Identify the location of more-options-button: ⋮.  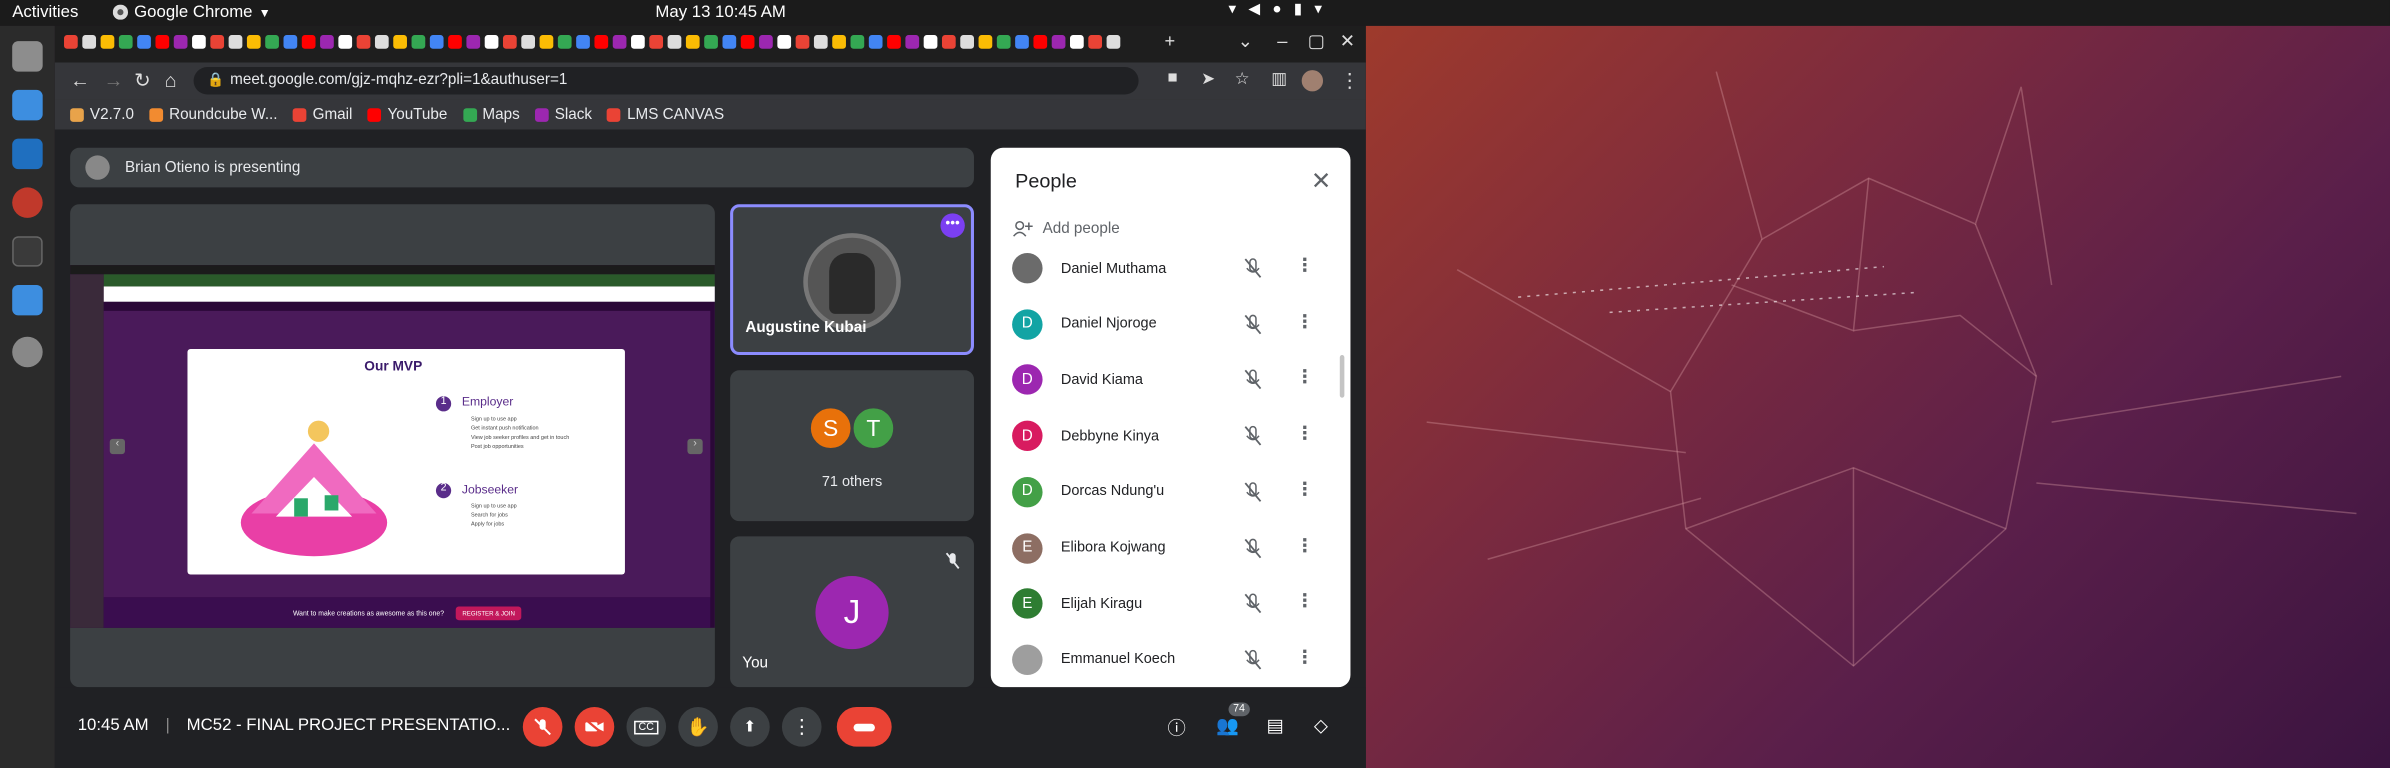
(801, 727).